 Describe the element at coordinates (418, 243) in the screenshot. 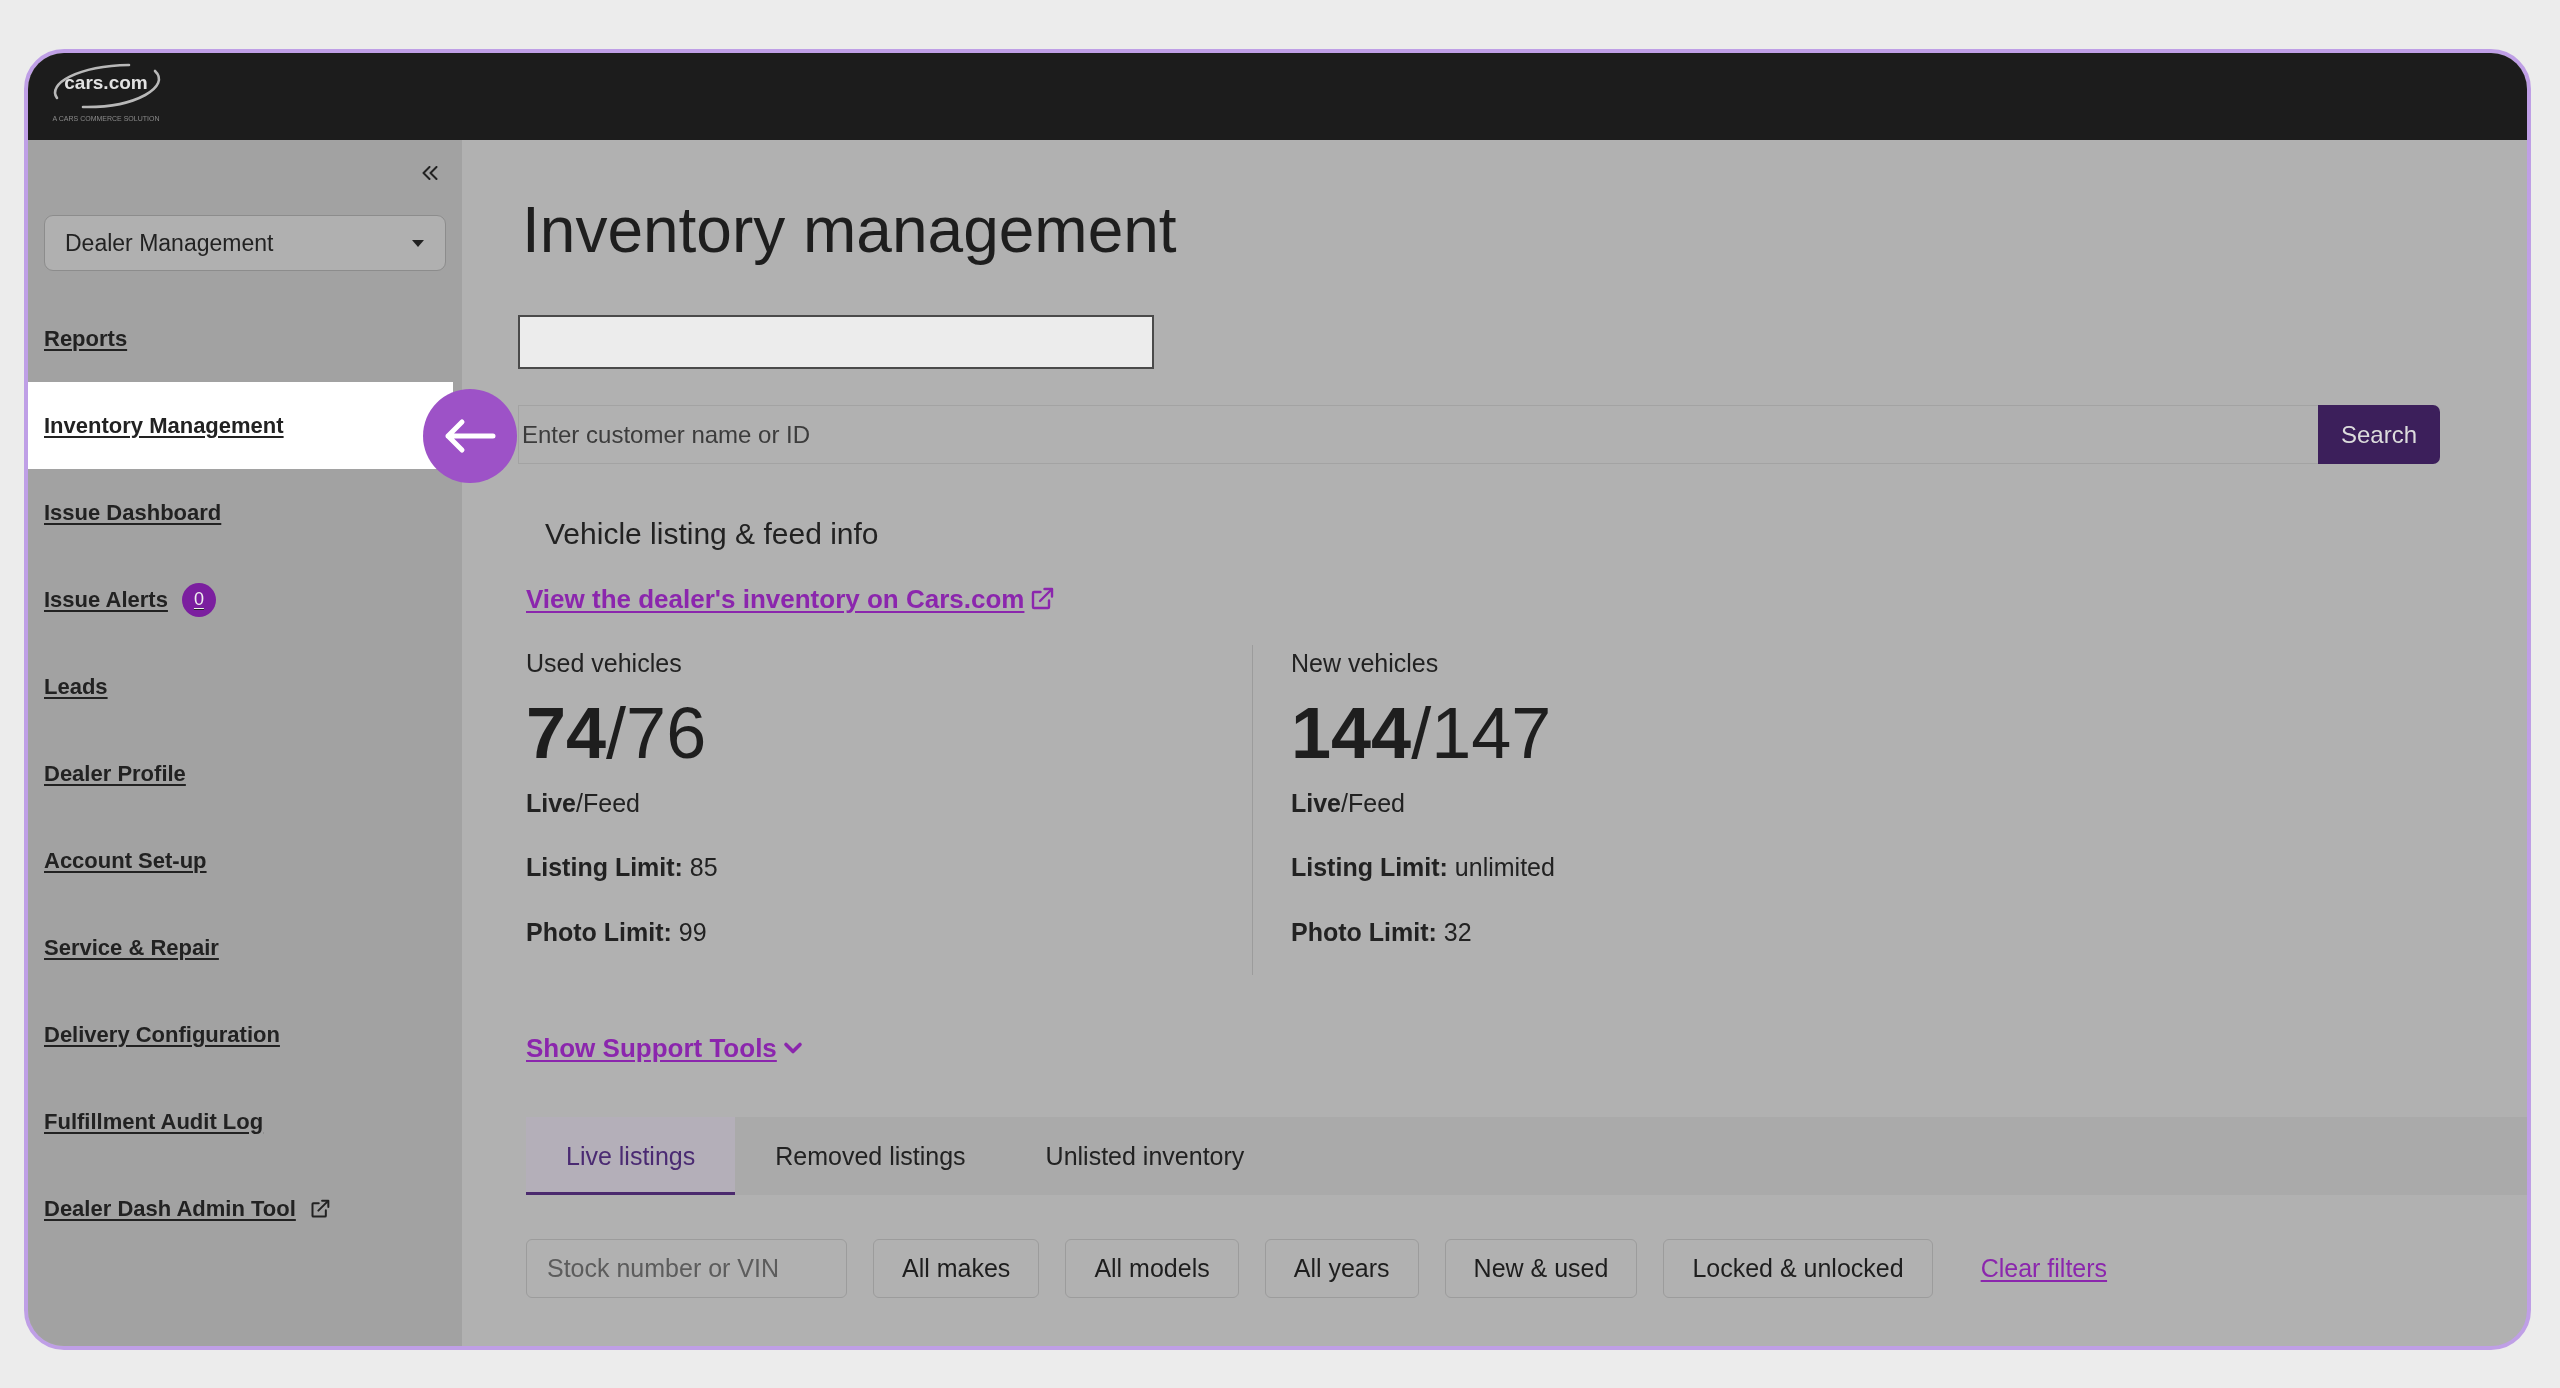

I see `caret-down-icon` at that location.